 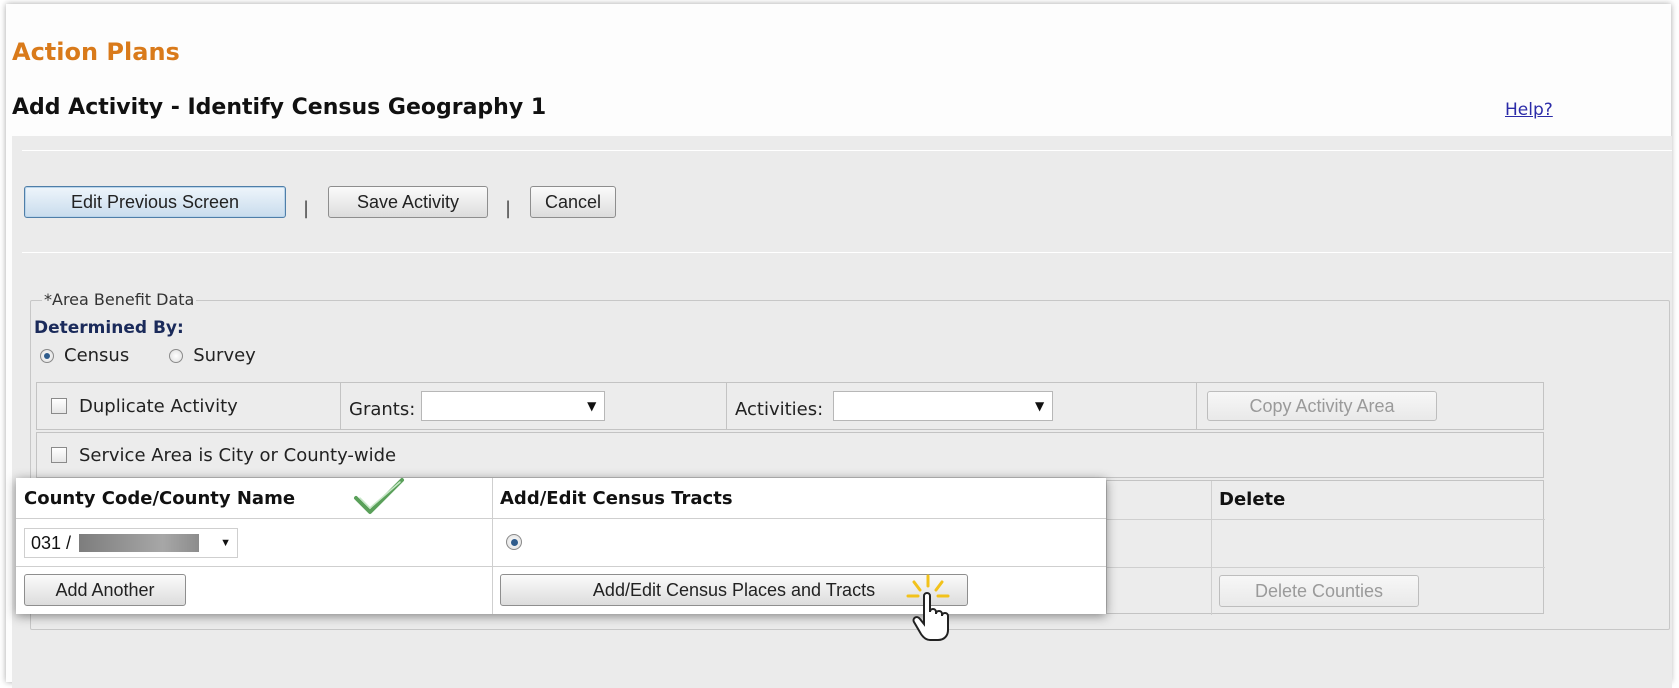 What do you see at coordinates (847, 150) in the screenshot?
I see `divider-top` at bounding box center [847, 150].